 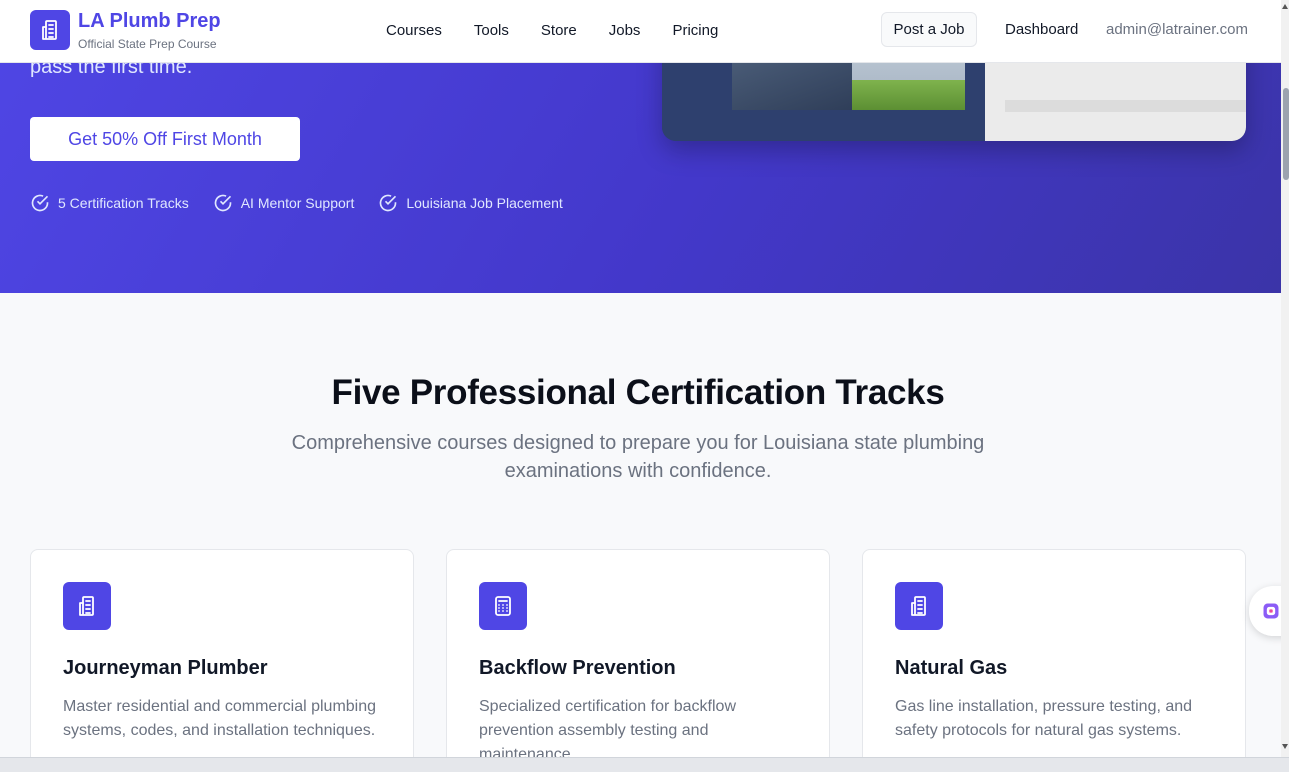 What do you see at coordinates (1285, 746) in the screenshot?
I see `scroll-down-icon` at bounding box center [1285, 746].